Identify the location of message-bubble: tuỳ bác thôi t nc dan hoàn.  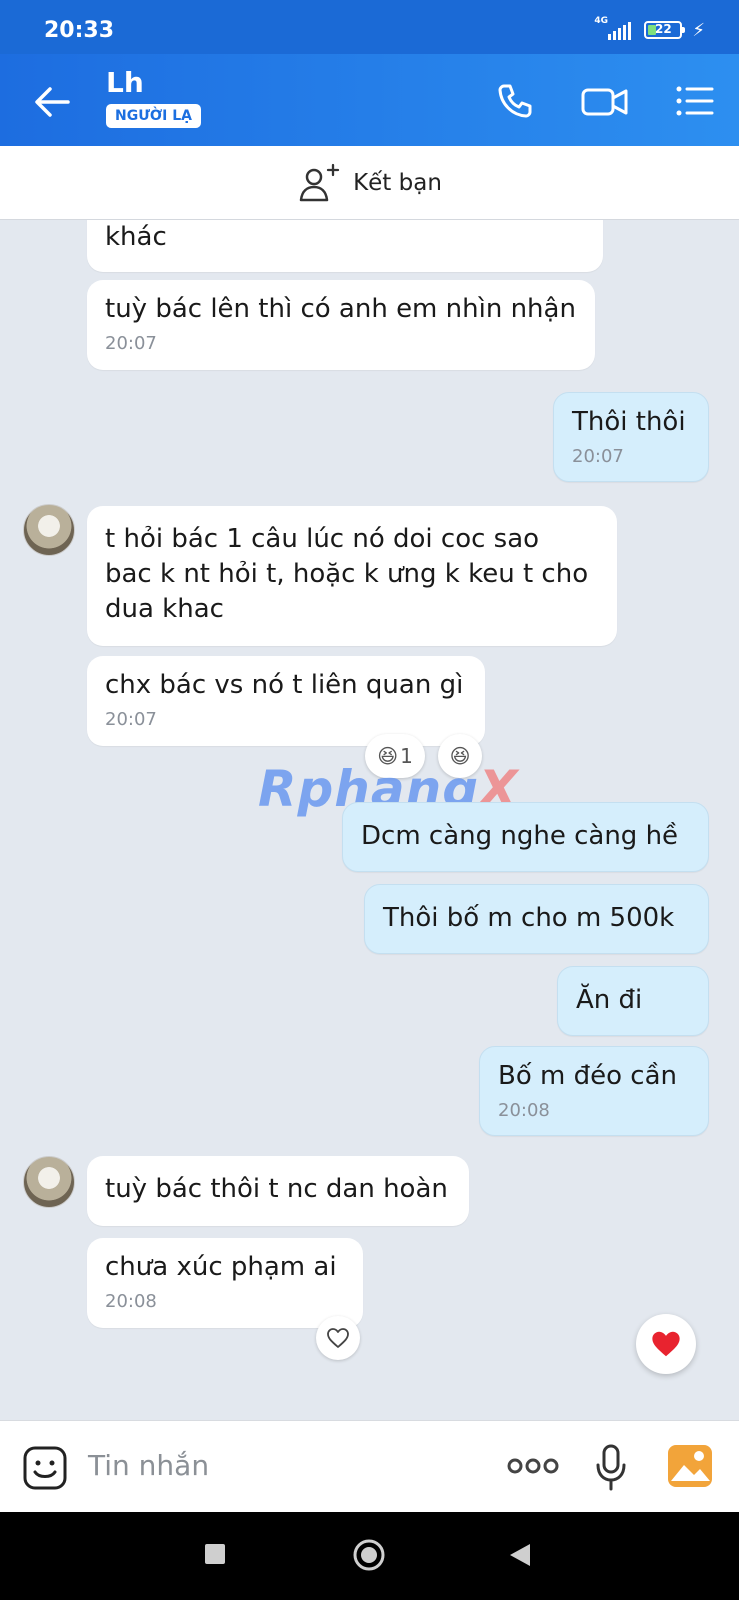
(278, 1191).